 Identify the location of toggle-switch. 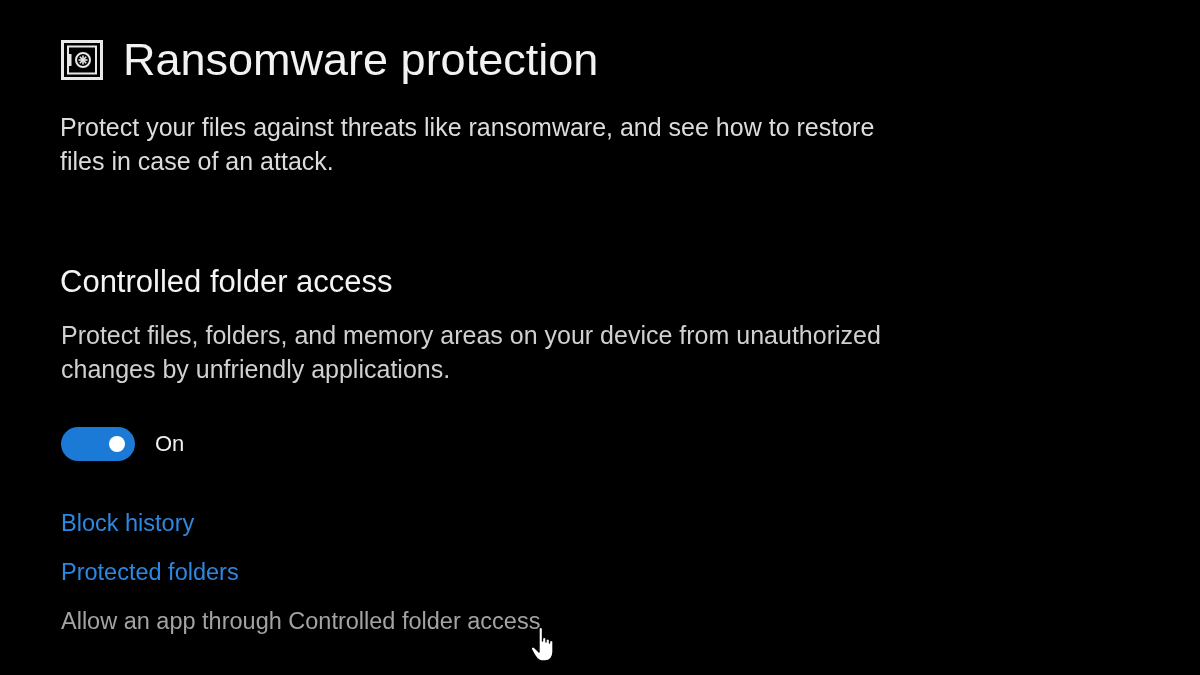
(98, 444).